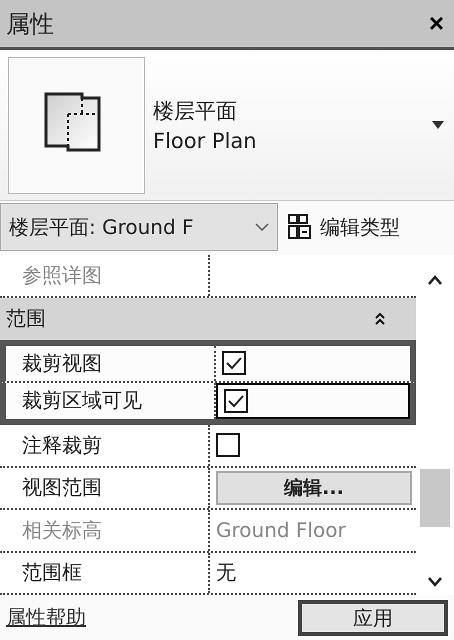 The image size is (454, 640). I want to click on property-label: 相关标高, so click(105, 530).